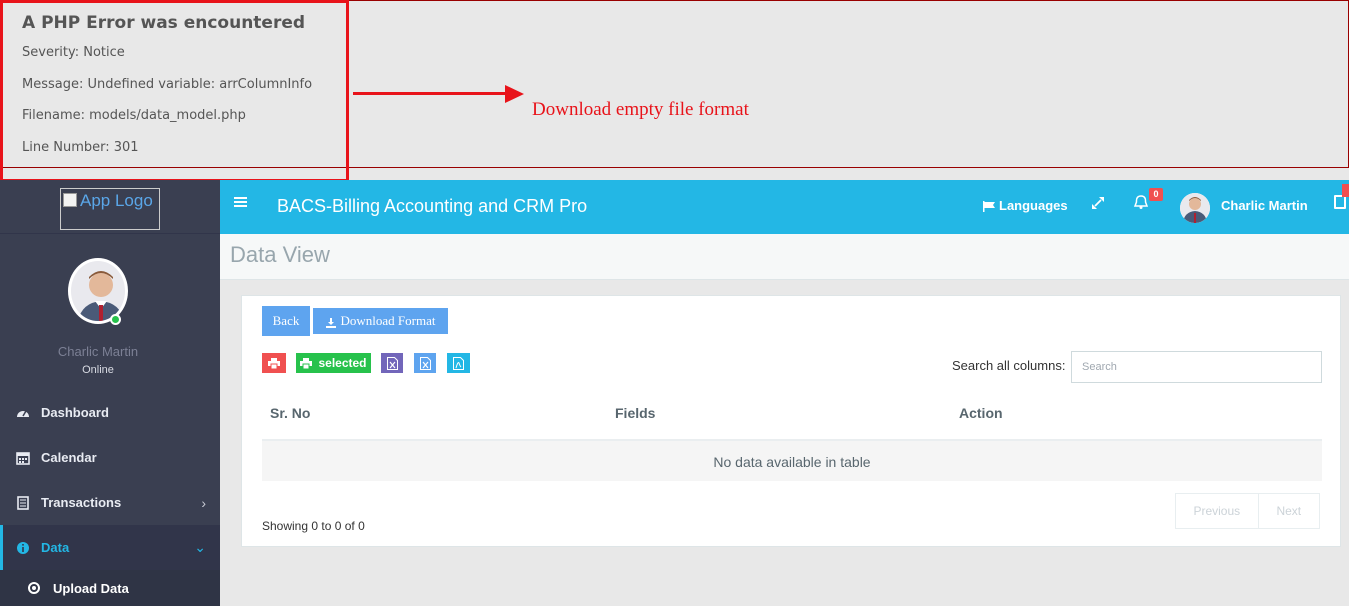 This screenshot has width=1349, height=606. Describe the element at coordinates (1196, 367) in the screenshot. I see `search-input` at that location.